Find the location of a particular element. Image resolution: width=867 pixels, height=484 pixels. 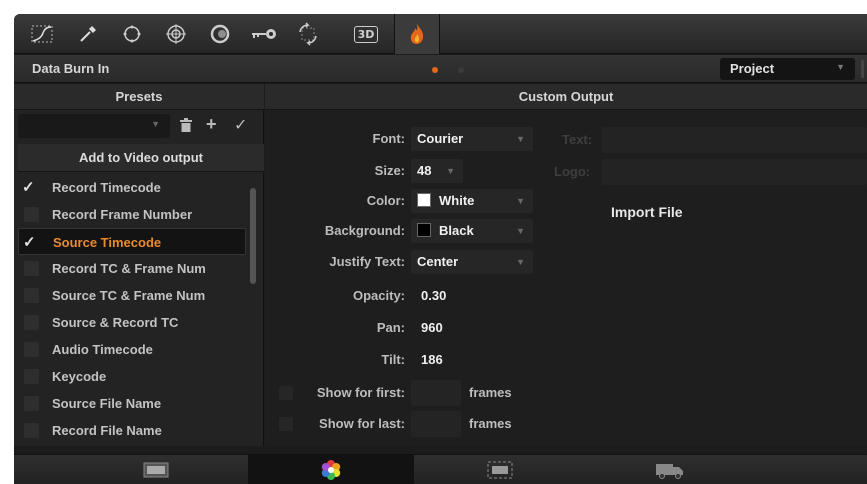

edit-page-icon is located at coordinates (500, 469).